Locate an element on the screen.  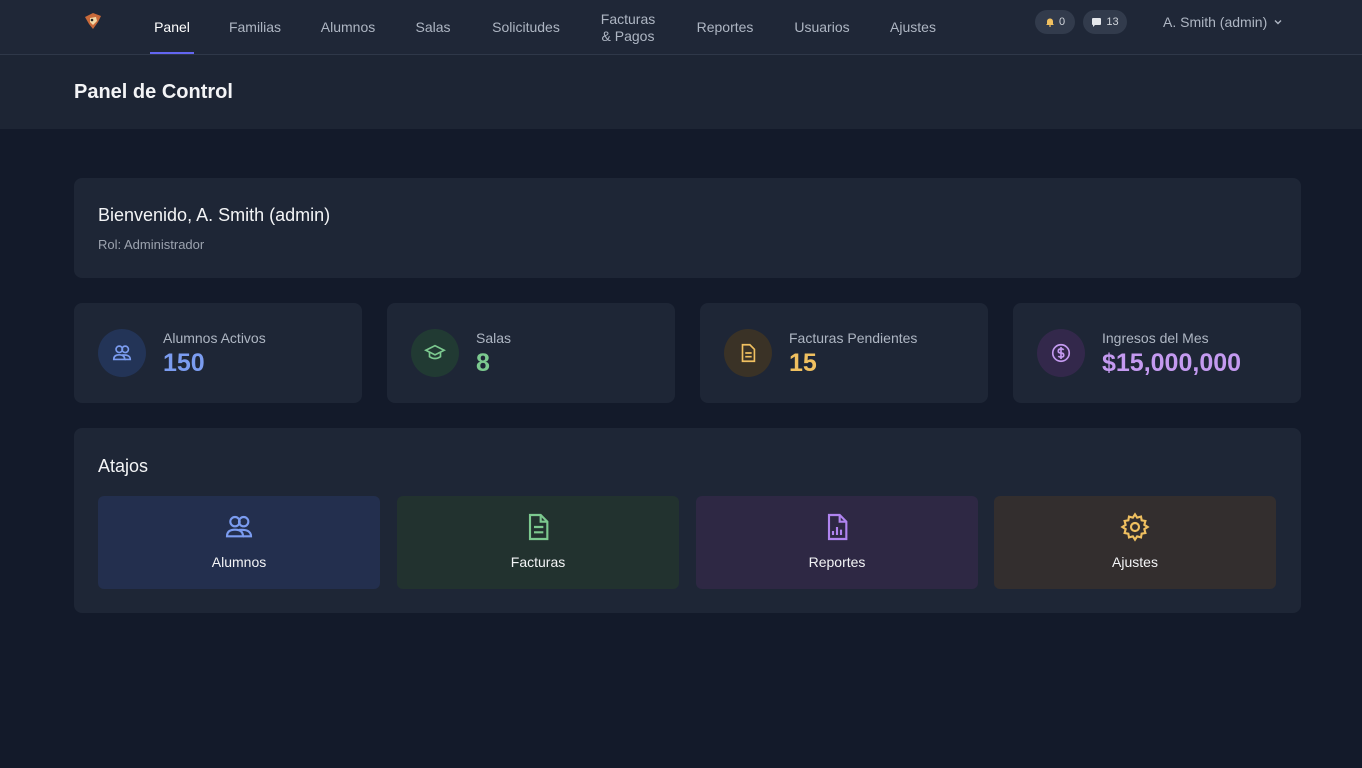
shortcuts-title: Atajos is located at coordinates (123, 466).